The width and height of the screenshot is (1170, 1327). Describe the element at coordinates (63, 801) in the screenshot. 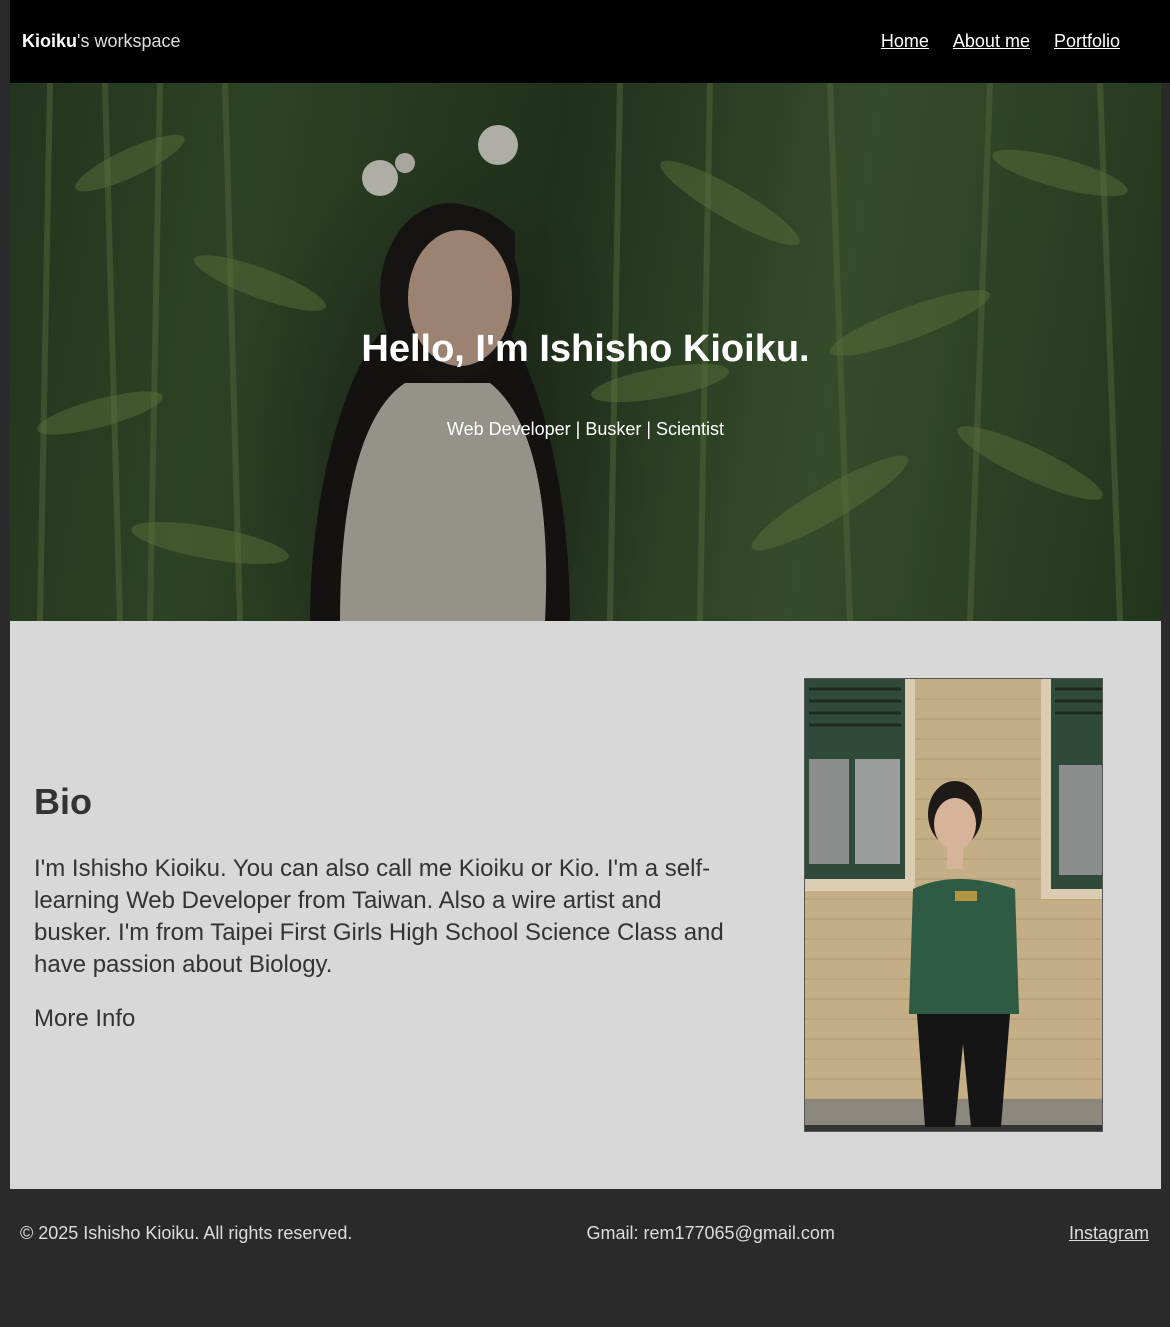

I see `bio-heading: Bio` at that location.